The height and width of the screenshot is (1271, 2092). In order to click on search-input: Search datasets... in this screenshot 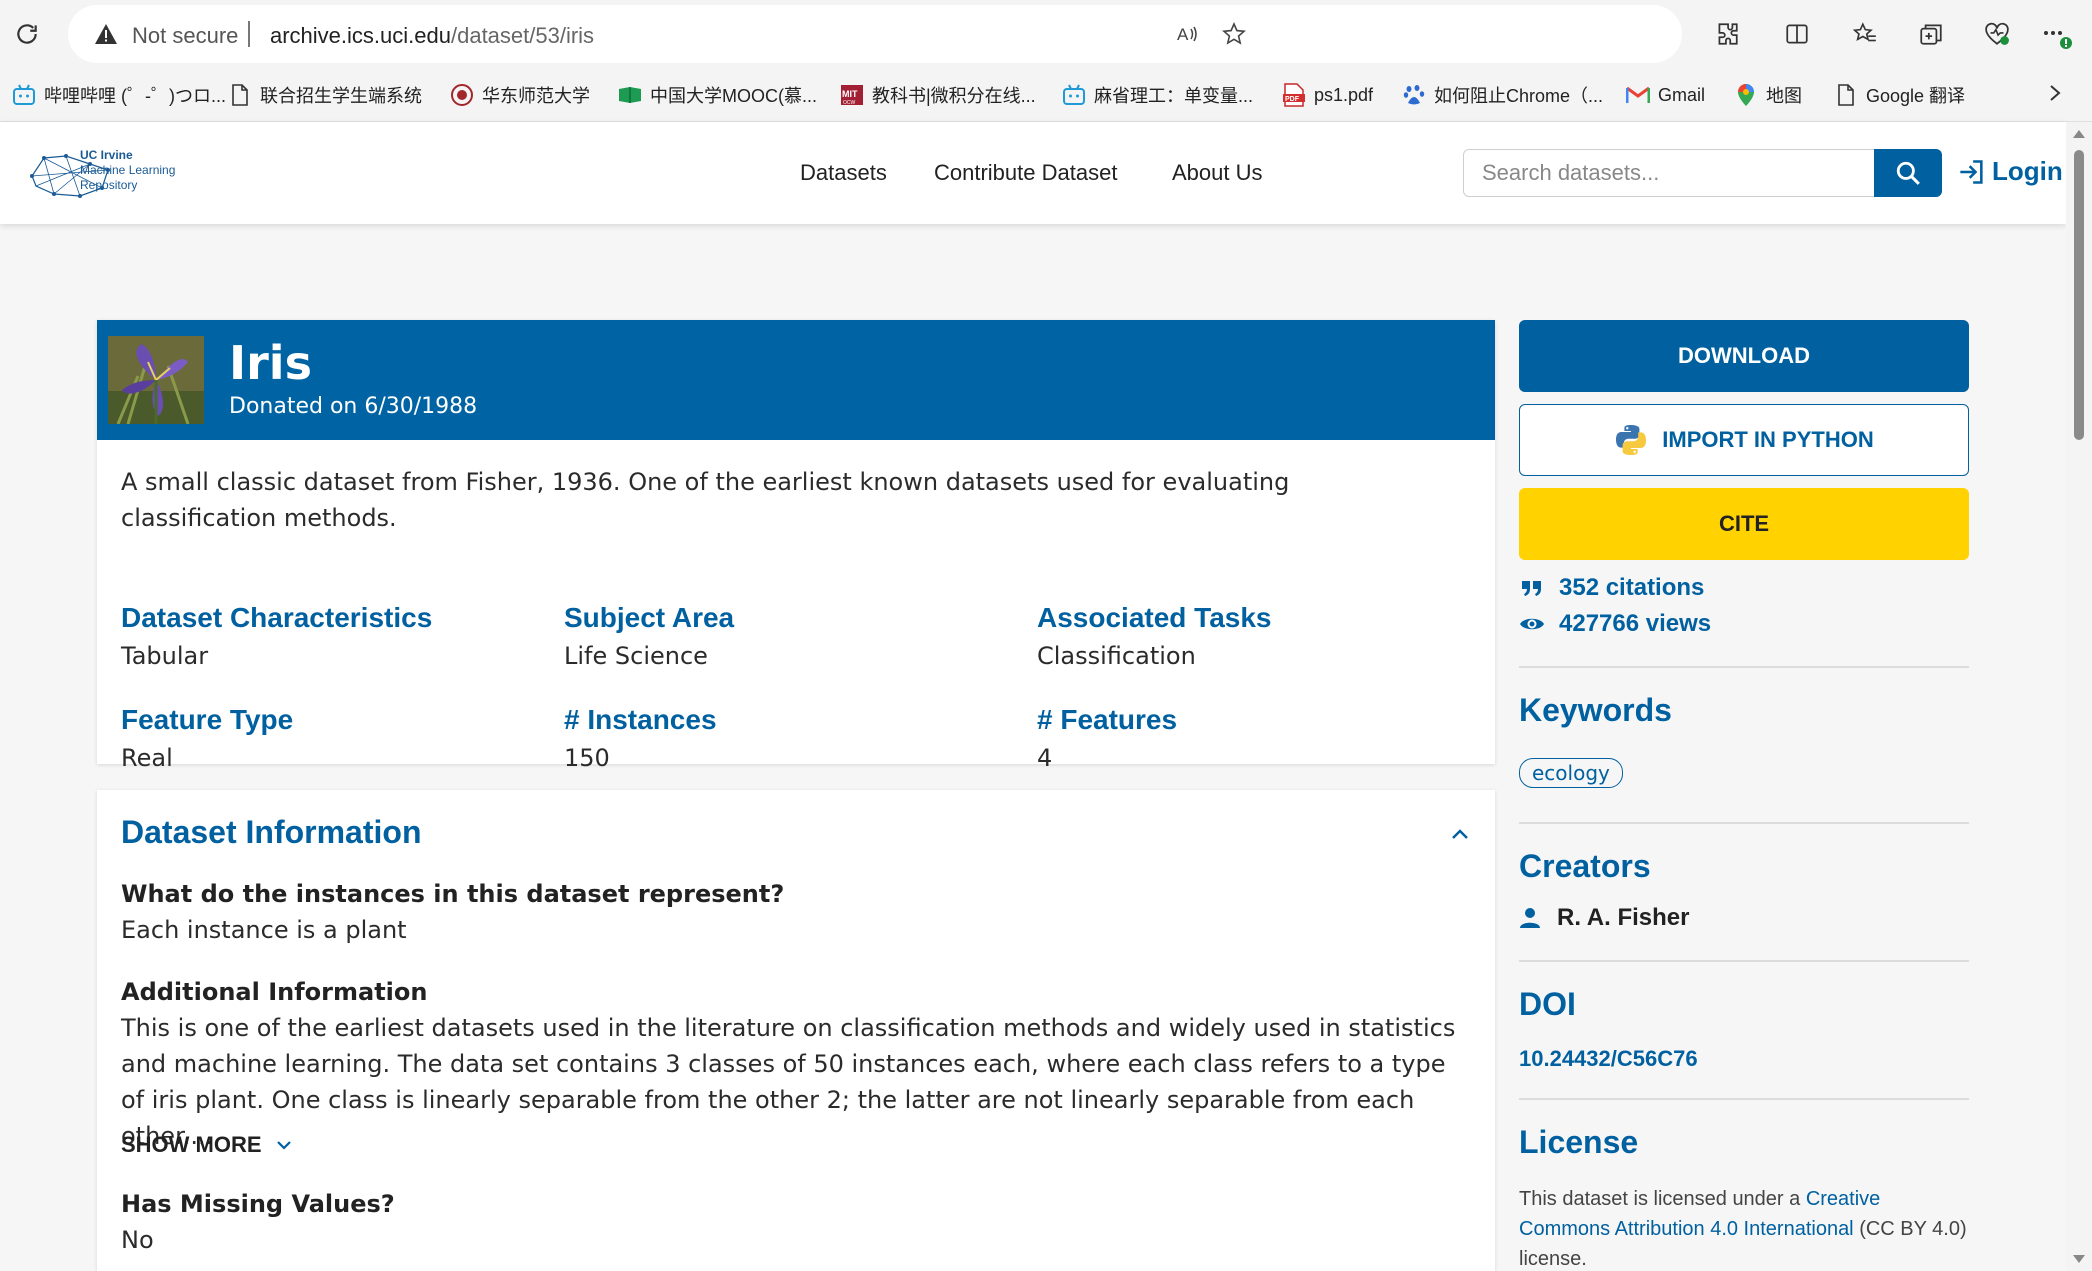, I will do `click(1669, 173)`.